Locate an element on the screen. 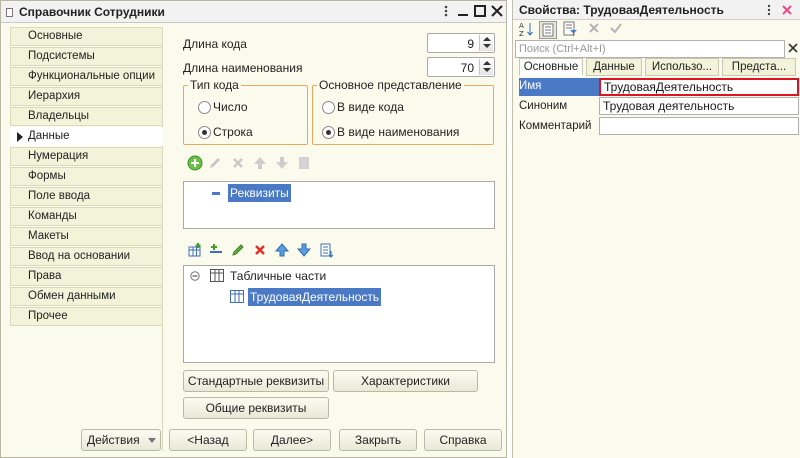  standard-attributes-button: Стандартные реквизиты is located at coordinates (256, 381).